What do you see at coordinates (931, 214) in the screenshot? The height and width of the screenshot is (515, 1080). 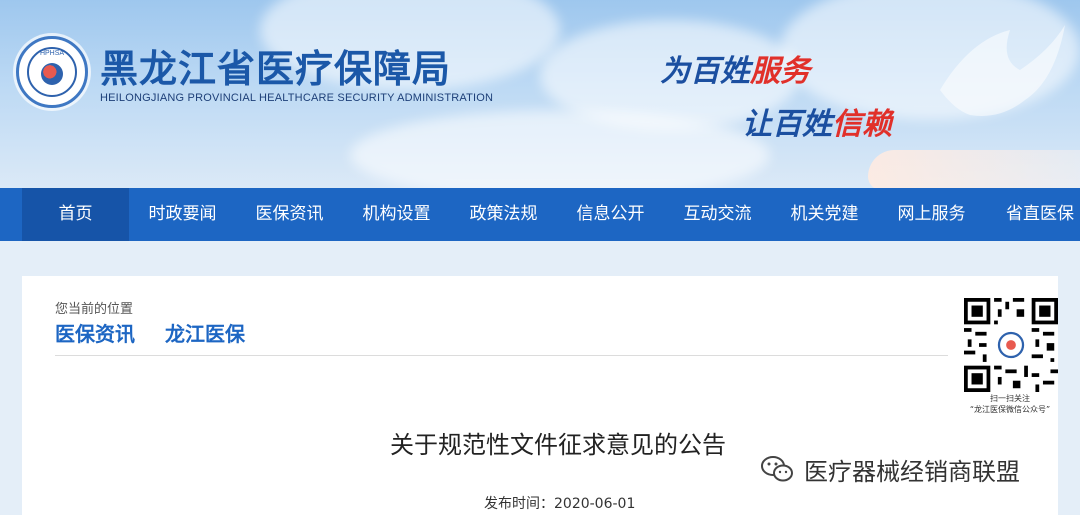 I see `nav-item-online-service: 网上服务` at bounding box center [931, 214].